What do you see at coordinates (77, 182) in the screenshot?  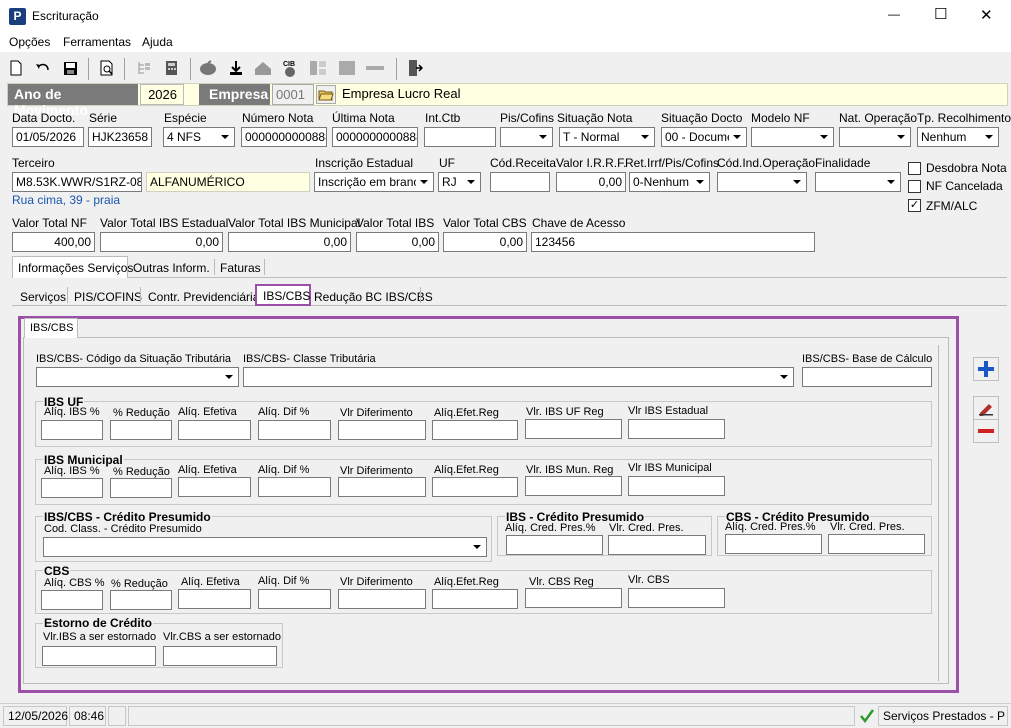 I see `terceiro-code-field: M8.53K.WWR/S1RZ-08` at bounding box center [77, 182].